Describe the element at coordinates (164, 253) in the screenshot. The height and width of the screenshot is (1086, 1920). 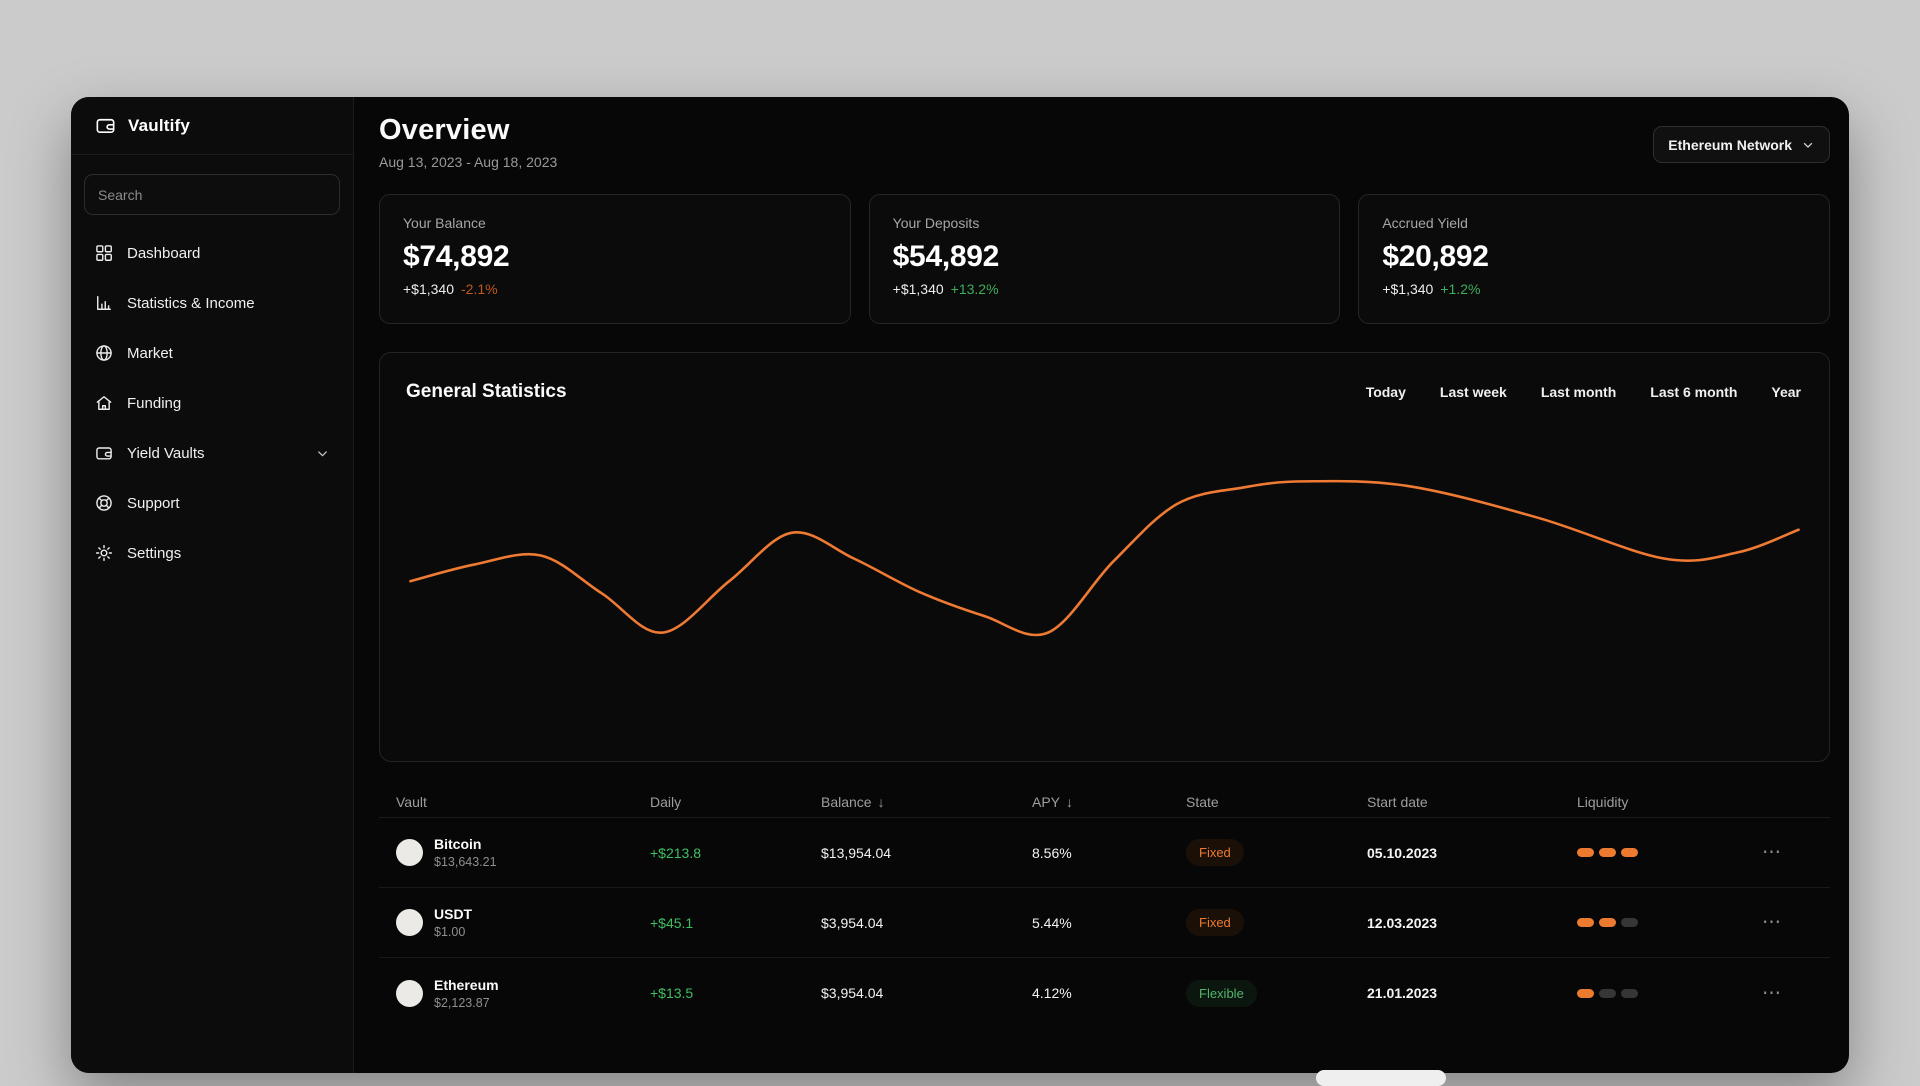
I see `sidebar-item-label: Dashboard` at that location.